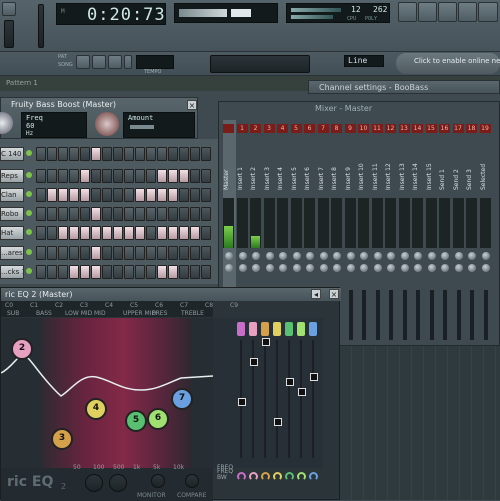  What do you see at coordinates (420, 423) in the screenshot?
I see `playlist-grid` at bounding box center [420, 423].